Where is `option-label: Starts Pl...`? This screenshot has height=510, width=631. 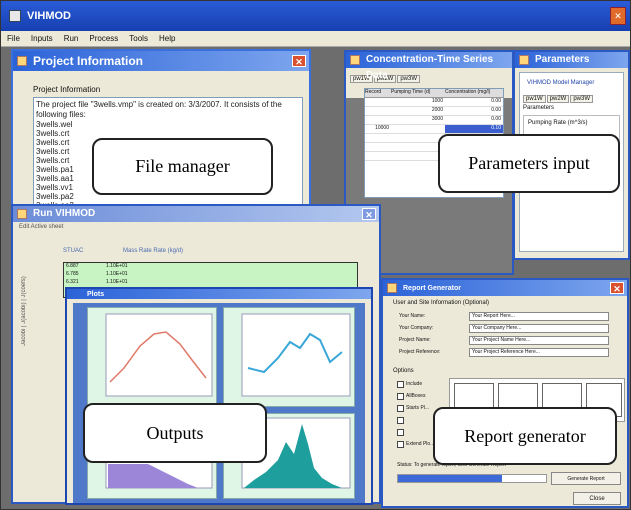
option-label: Starts Pl... is located at coordinates (418, 408).